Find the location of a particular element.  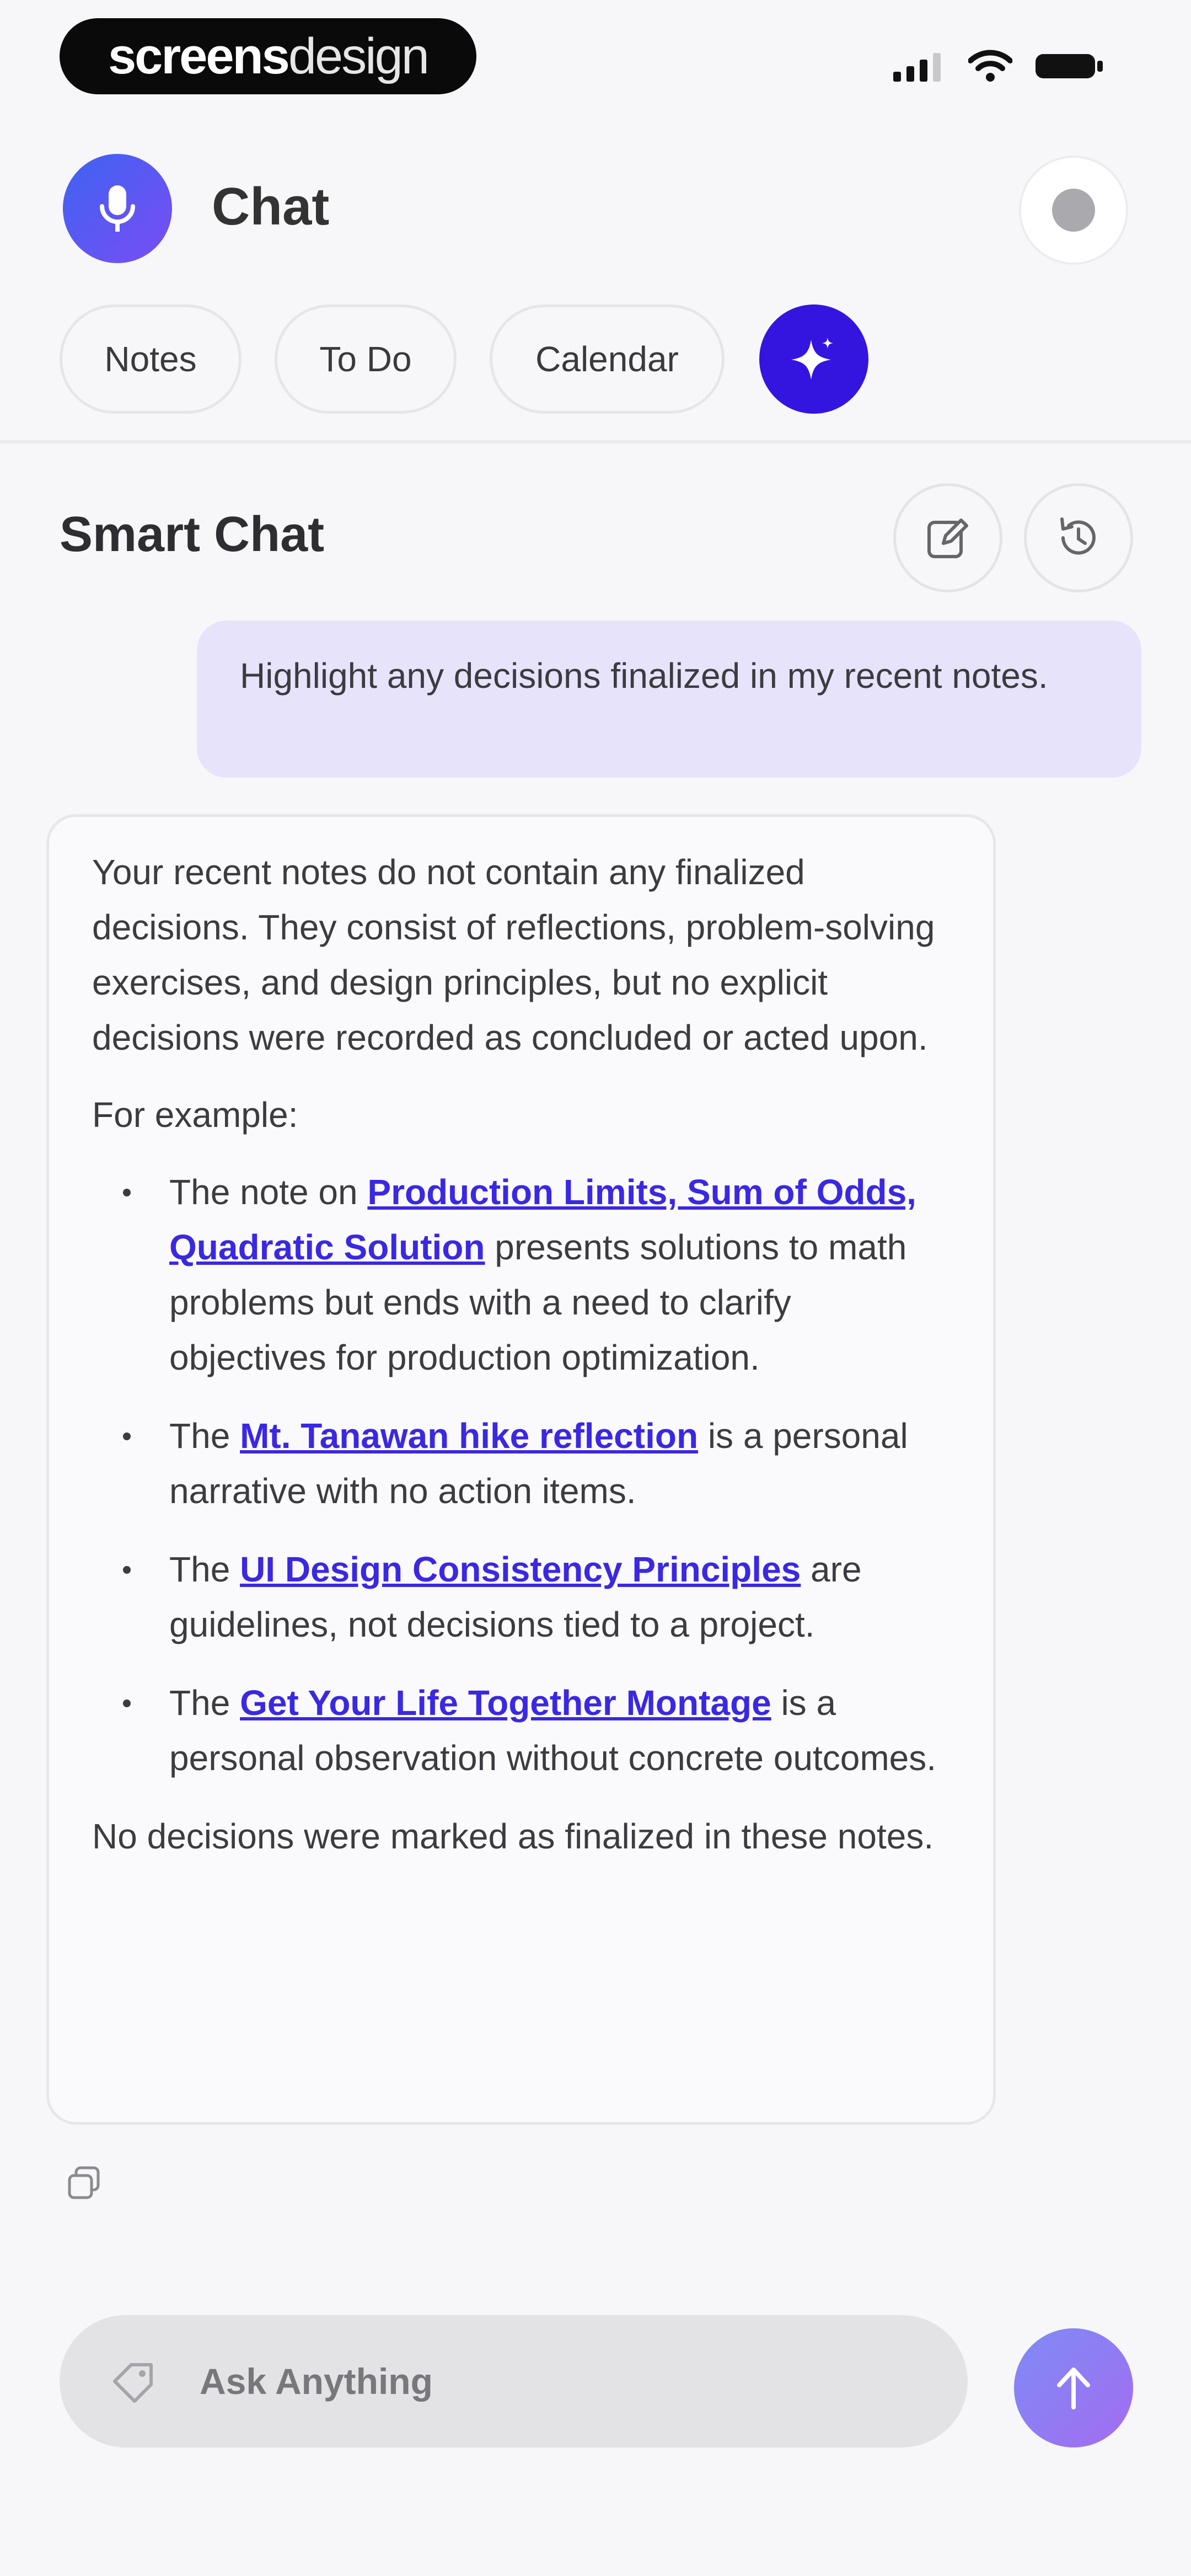

microphone-icon is located at coordinates (117, 208).